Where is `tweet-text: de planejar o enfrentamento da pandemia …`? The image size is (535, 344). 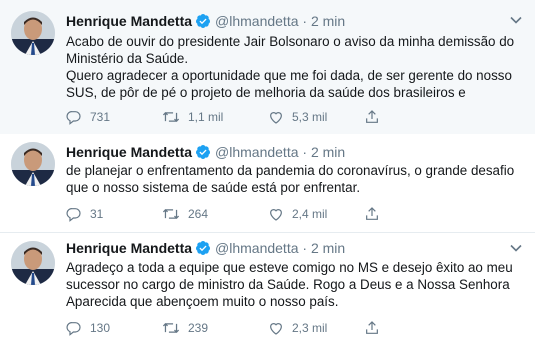
tweet-text: de planejar o enfrentamento da pandemia … is located at coordinates (290, 179).